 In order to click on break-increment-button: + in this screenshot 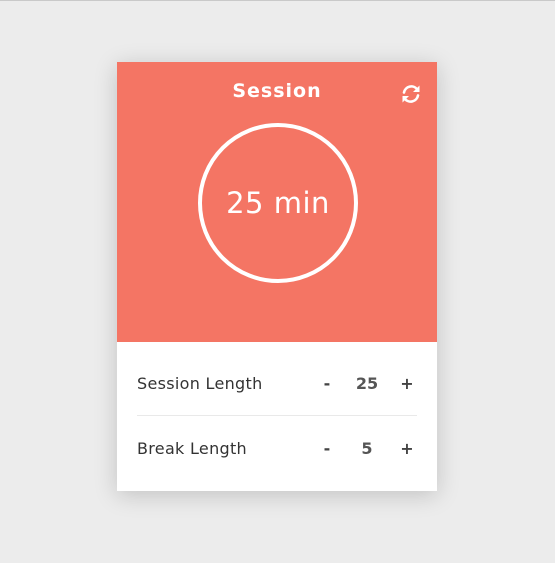, I will do `click(407, 448)`.